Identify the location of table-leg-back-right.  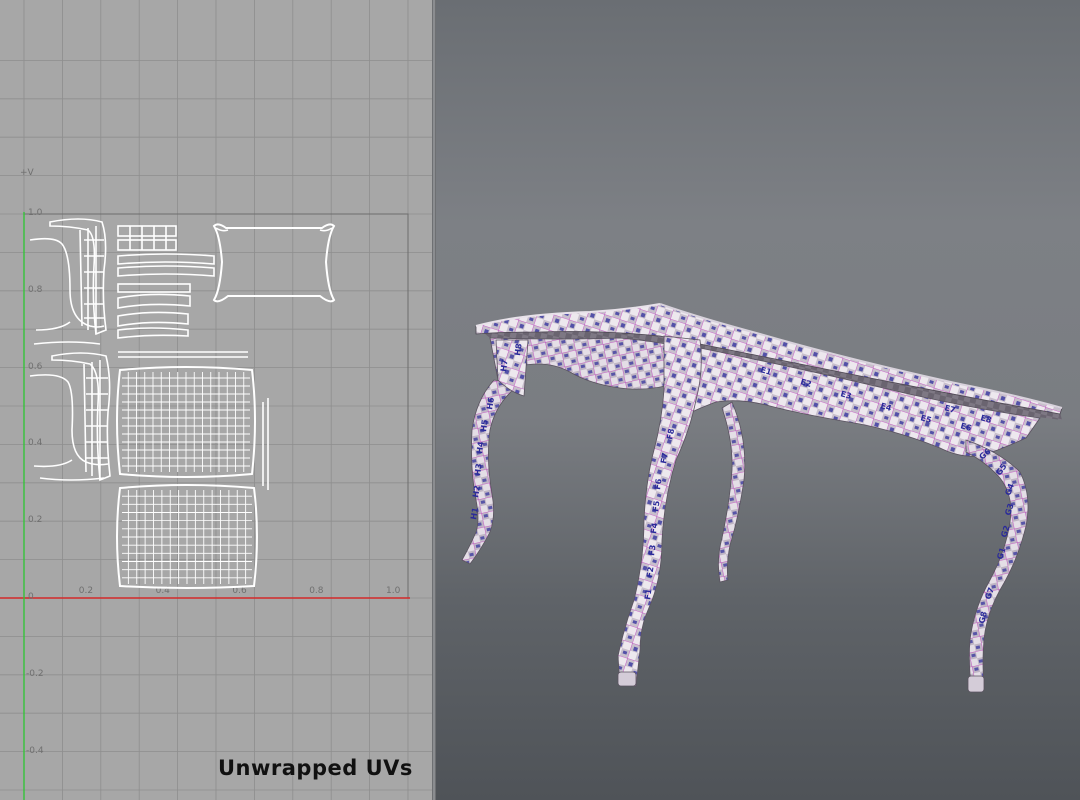
(732, 492).